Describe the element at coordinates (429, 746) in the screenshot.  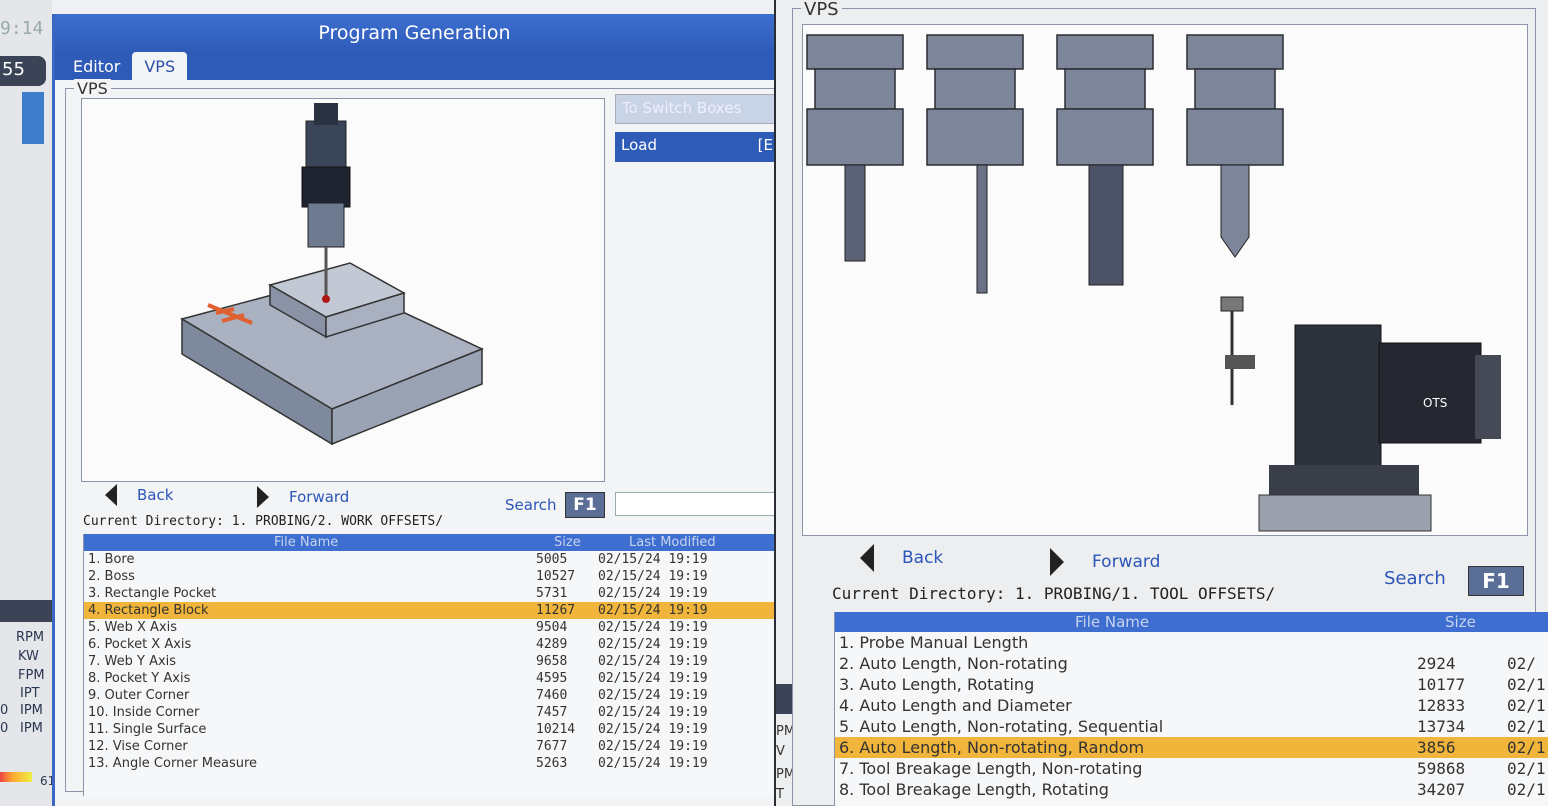
I see `table-row: 12. Vise Corner 7677 02/15/24 19:19` at that location.